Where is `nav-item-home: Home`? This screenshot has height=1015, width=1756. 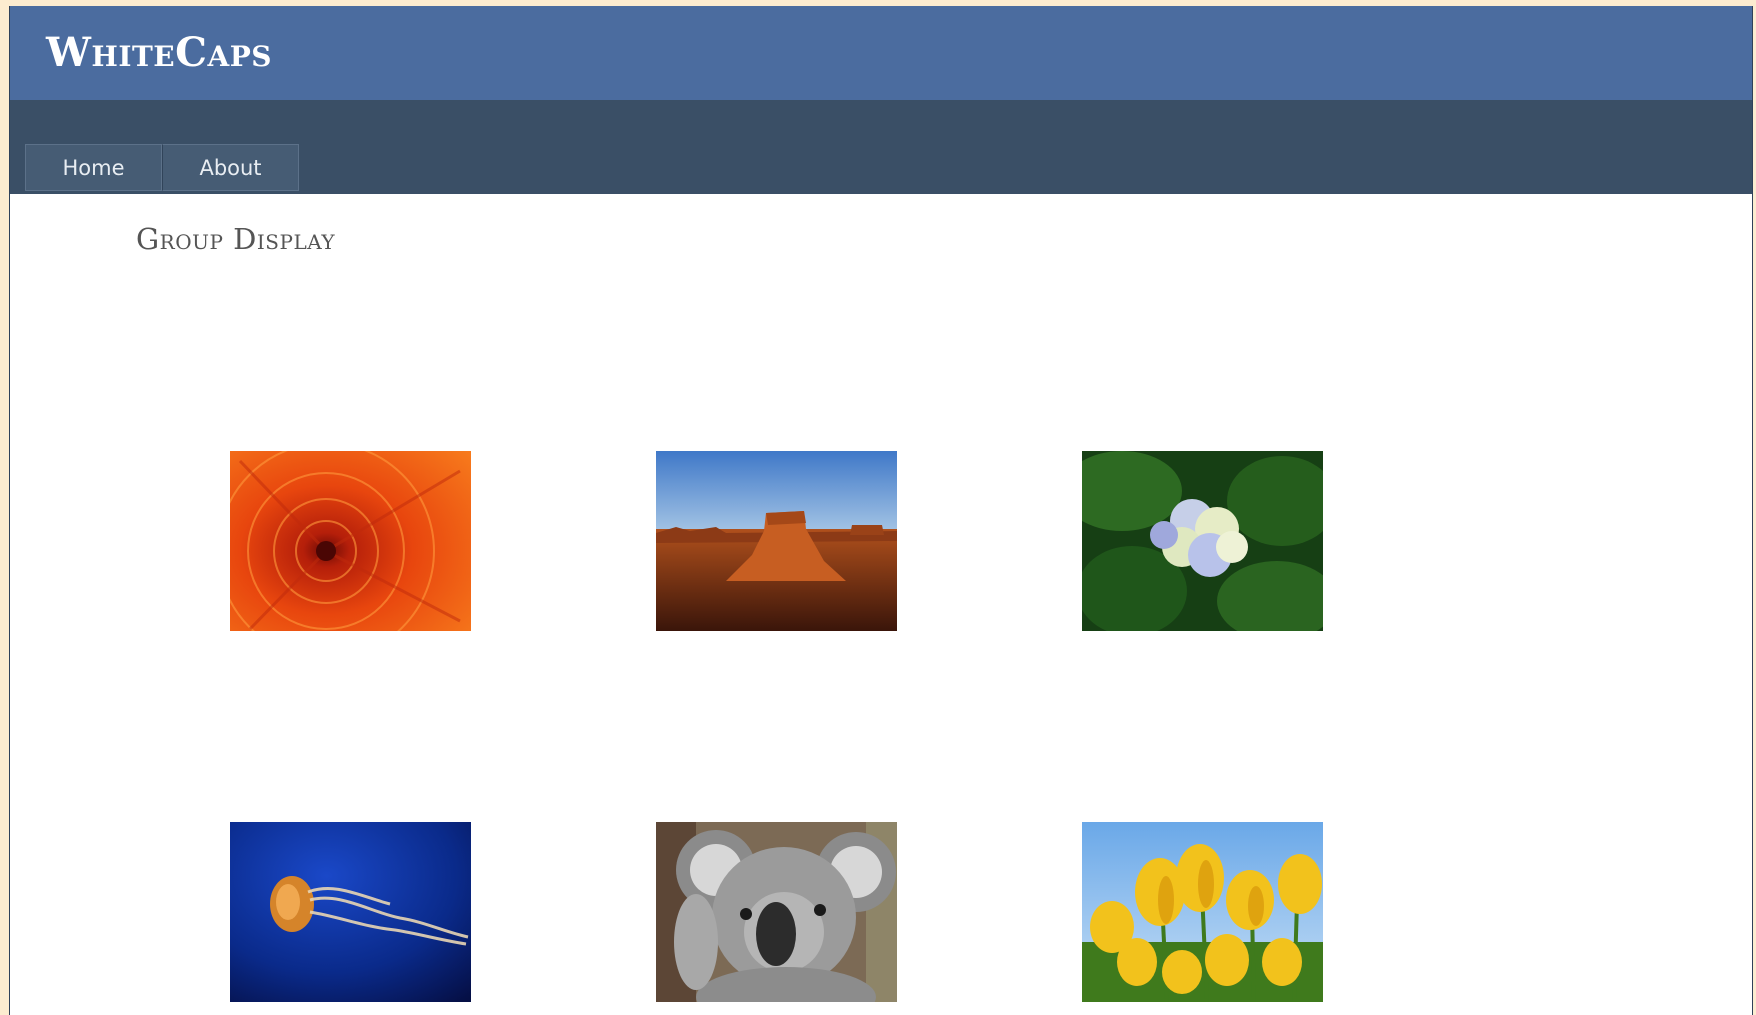 nav-item-home: Home is located at coordinates (93, 167).